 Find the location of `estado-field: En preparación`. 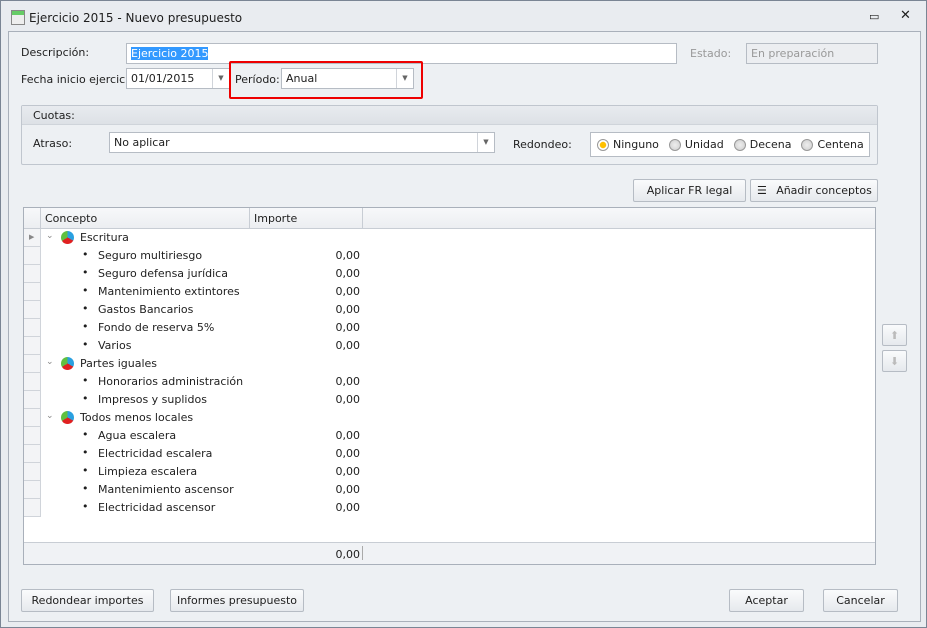

estado-field: En preparación is located at coordinates (812, 53).